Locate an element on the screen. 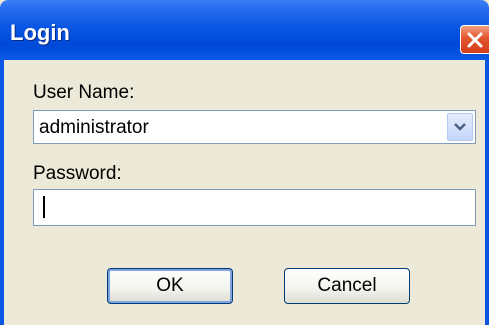 This screenshot has height=325, width=489. password-field is located at coordinates (254, 207).